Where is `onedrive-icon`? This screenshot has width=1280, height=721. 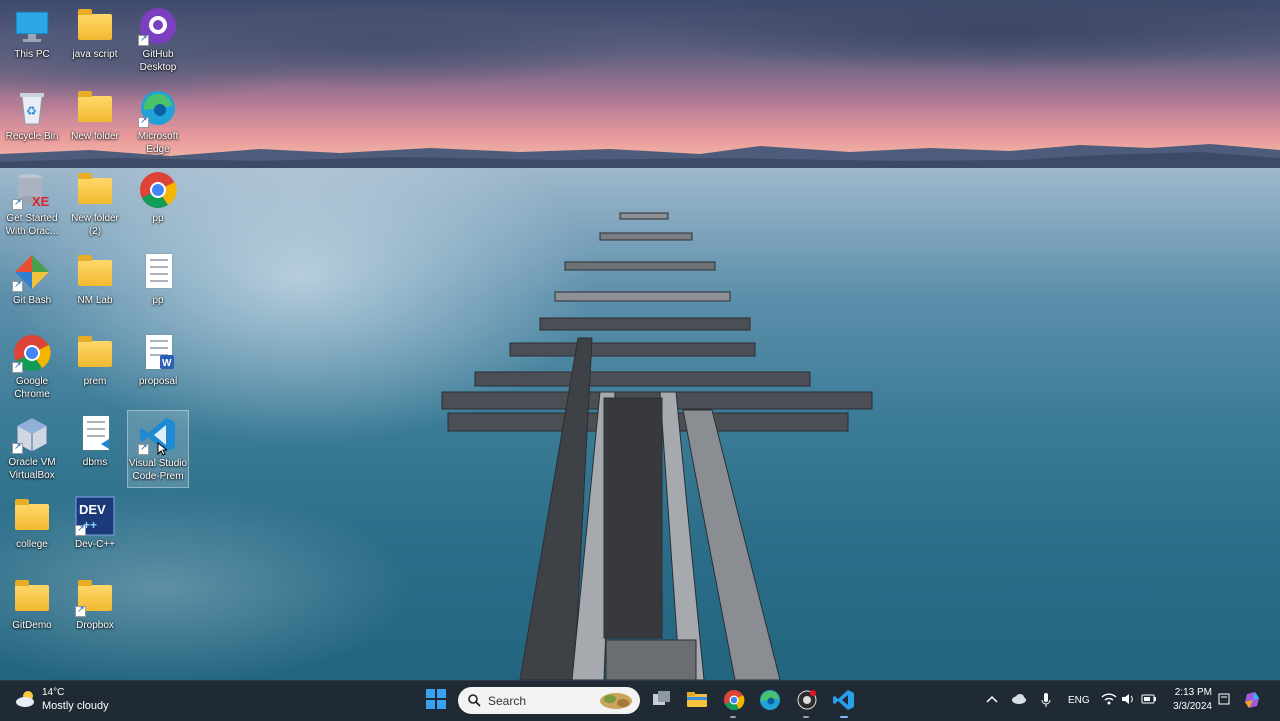 onedrive-icon is located at coordinates (1019, 699).